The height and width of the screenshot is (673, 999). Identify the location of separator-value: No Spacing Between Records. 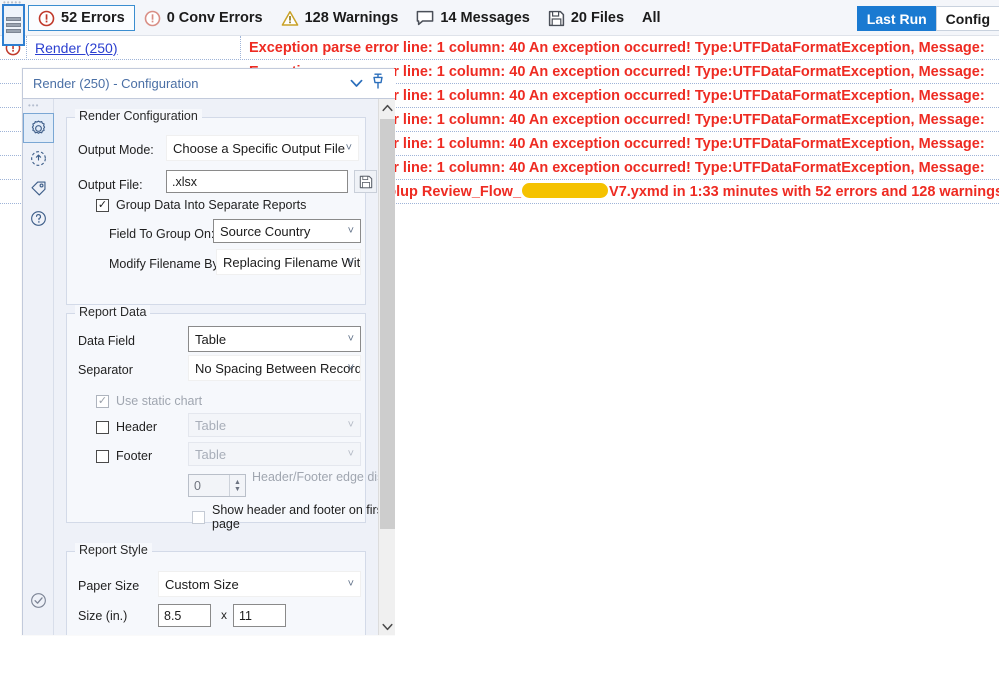
(278, 368).